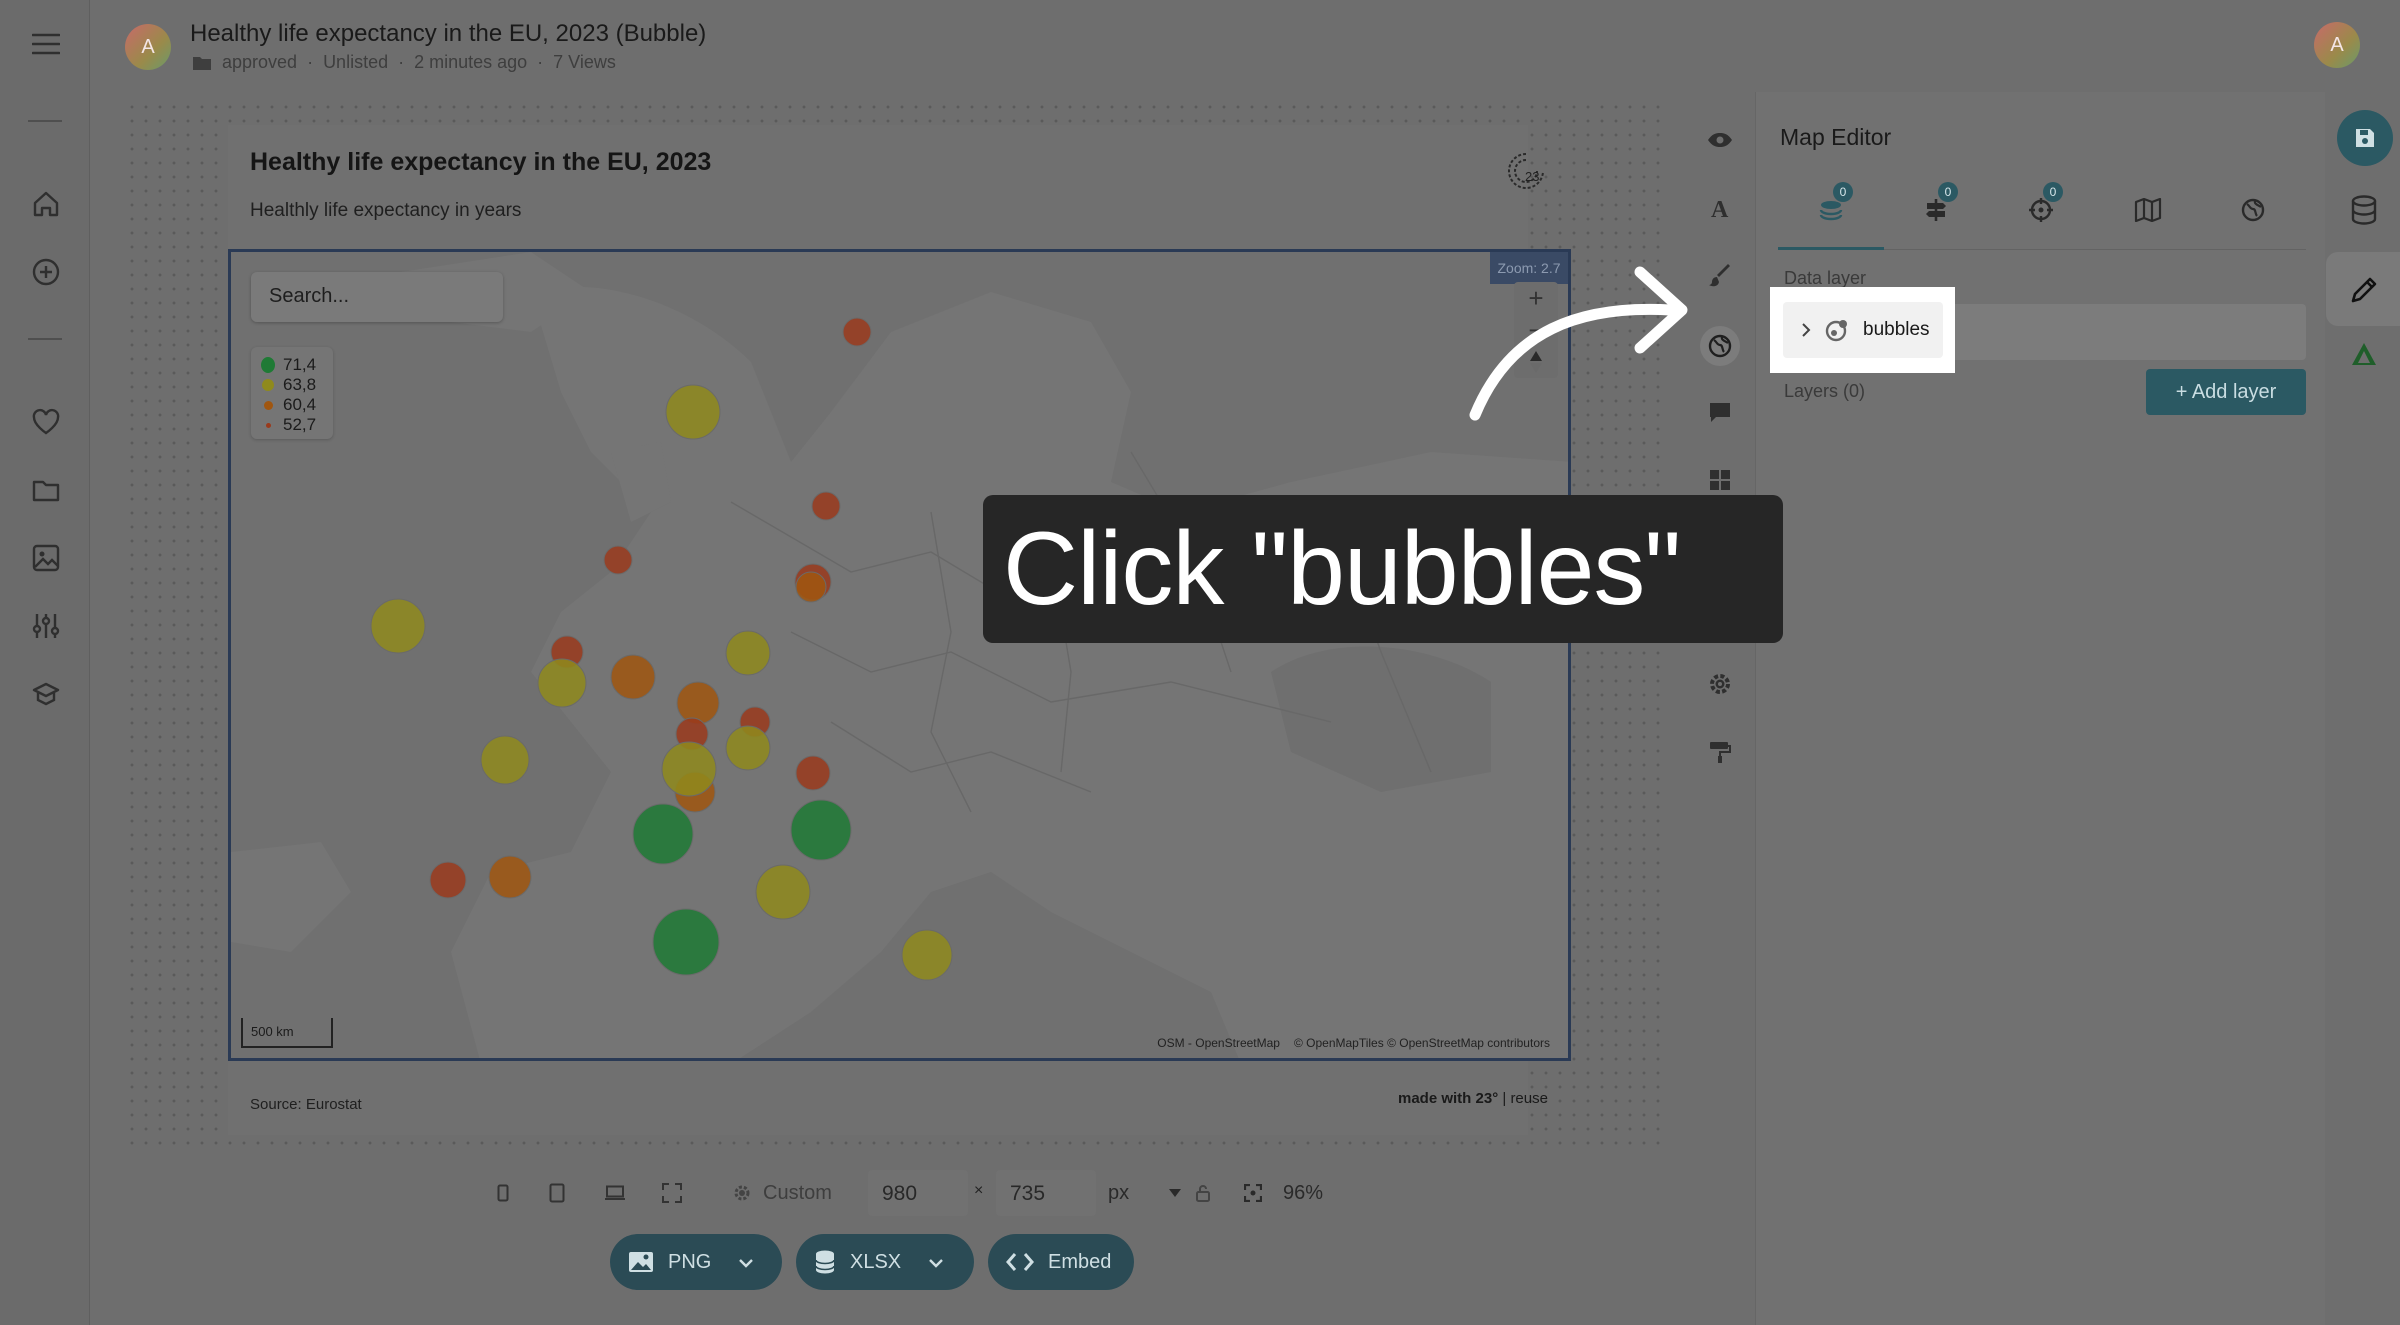 This screenshot has height=1325, width=2400. Describe the element at coordinates (615, 1193) in the screenshot. I see `desktop-size-icon` at that location.